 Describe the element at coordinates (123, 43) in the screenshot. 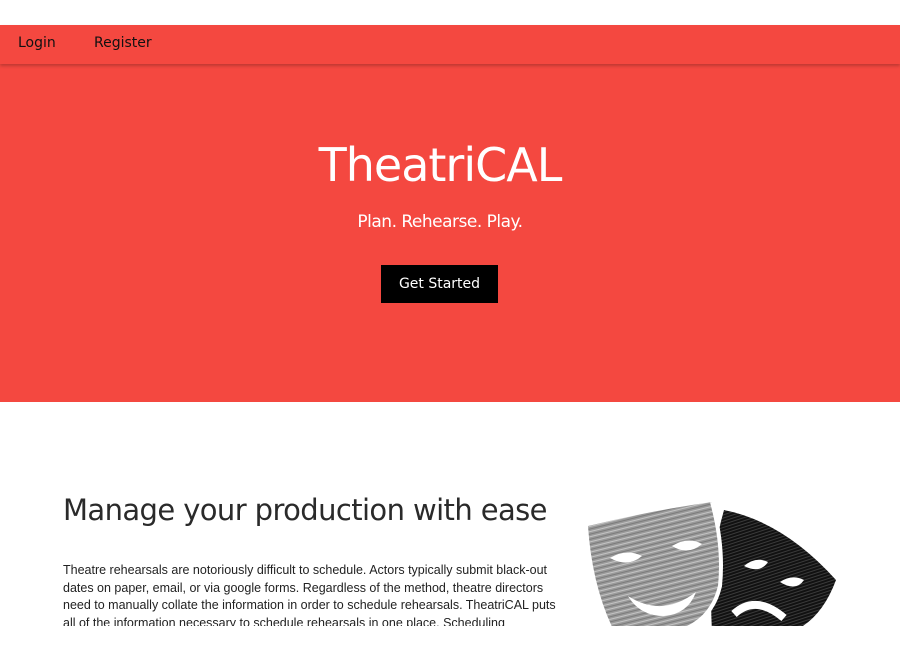

I see `nav-register-link: Register` at that location.